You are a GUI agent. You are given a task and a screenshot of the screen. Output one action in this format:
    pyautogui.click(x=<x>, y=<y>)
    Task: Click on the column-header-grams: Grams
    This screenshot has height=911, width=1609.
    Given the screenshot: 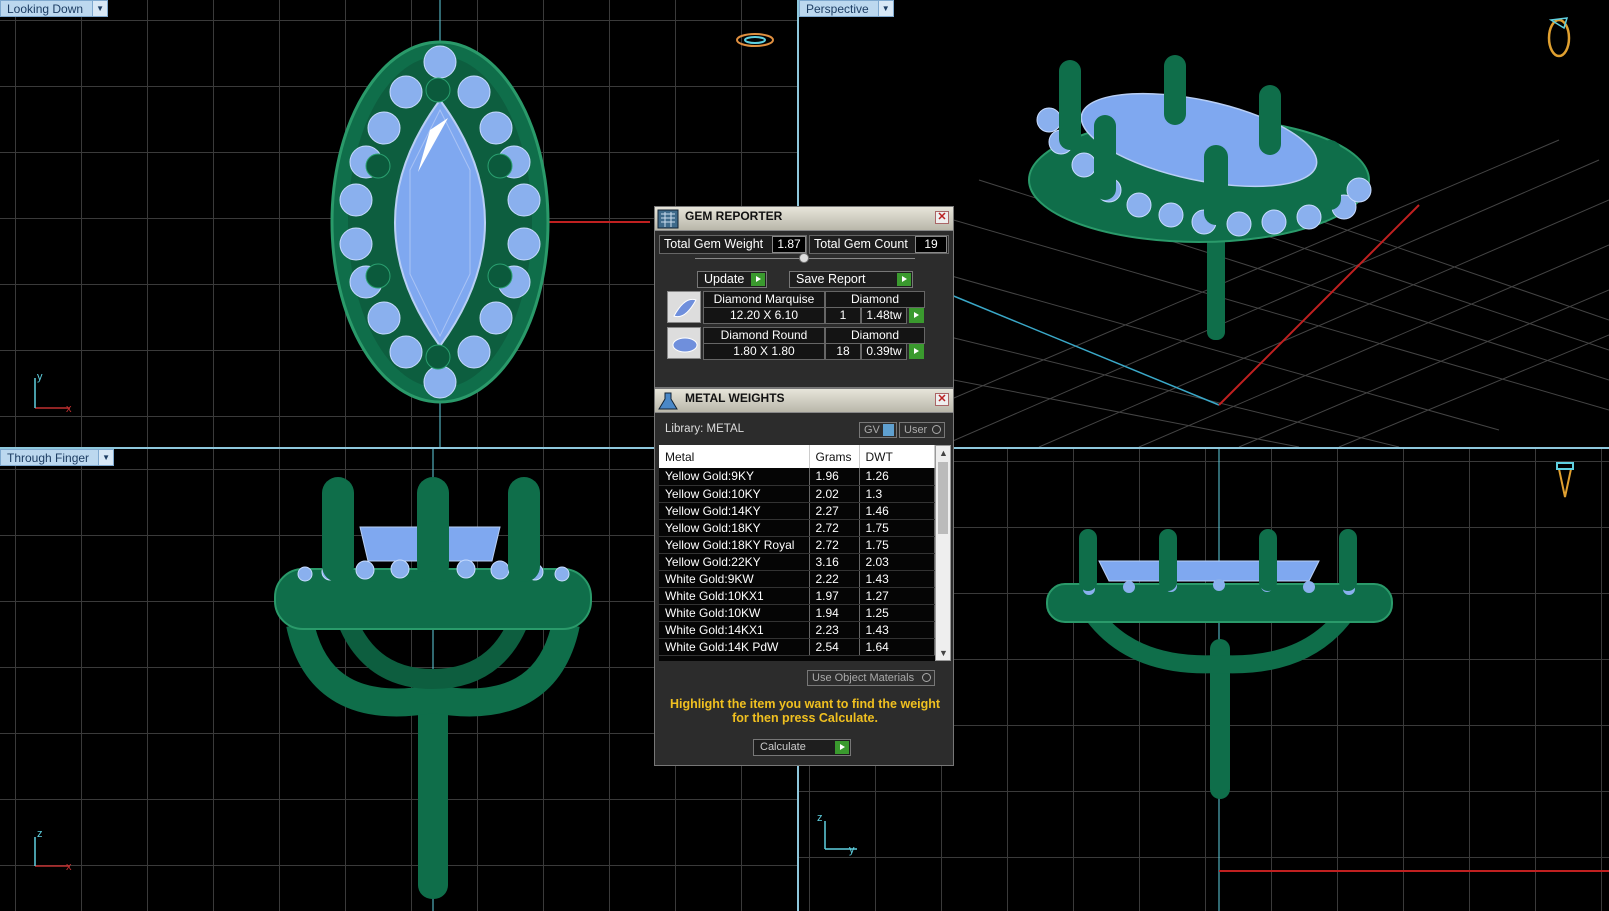 What is the action you would take?
    pyautogui.click(x=834, y=456)
    